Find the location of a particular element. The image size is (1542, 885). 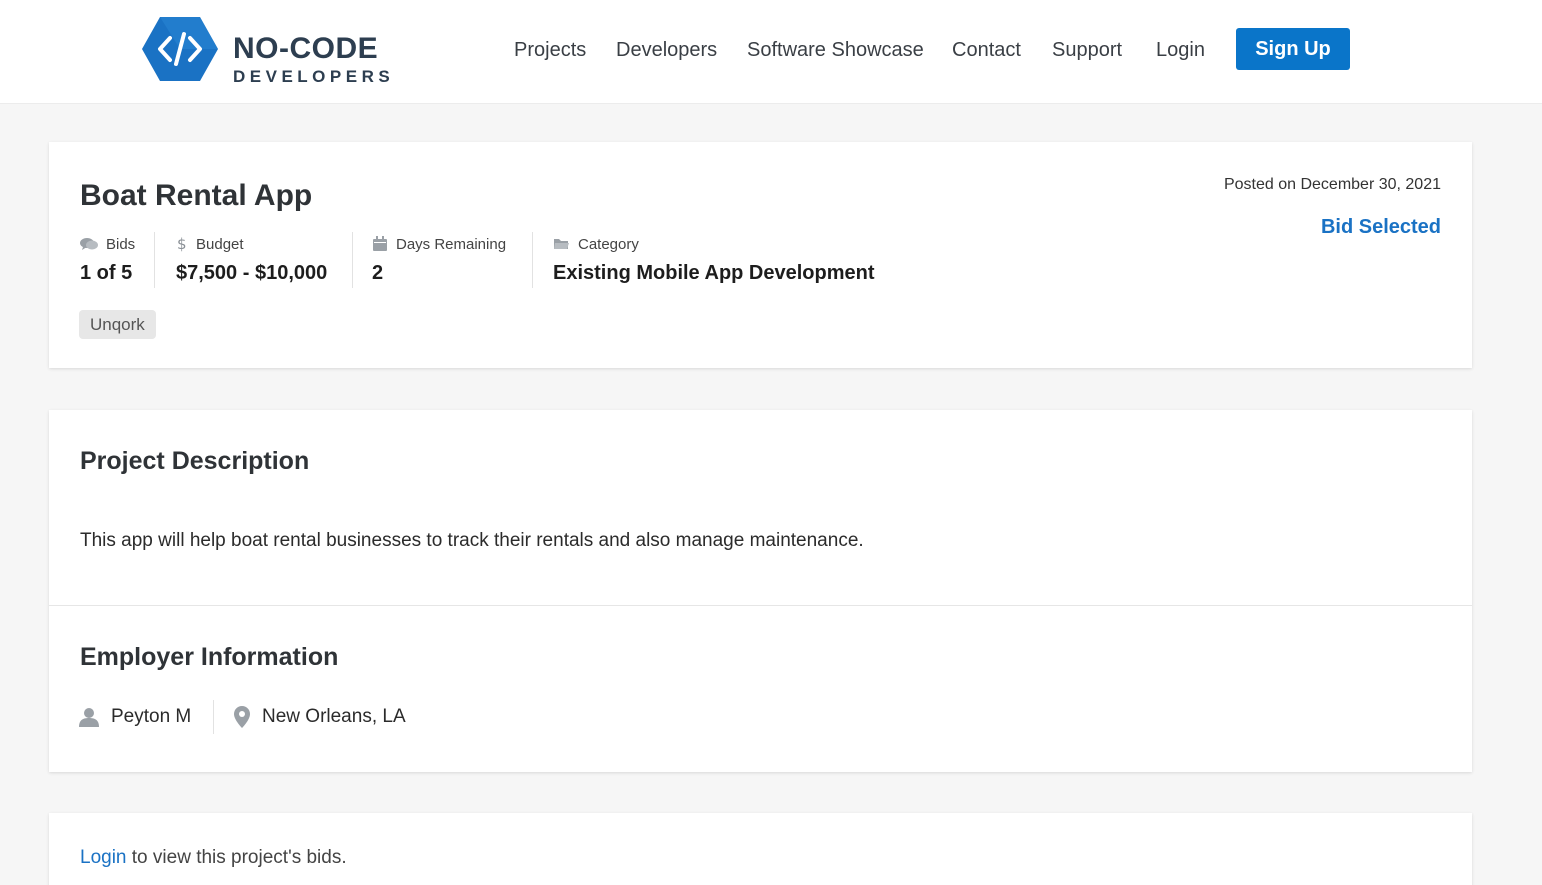

bids-login-notice: Login to view this project's bids. is located at coordinates (213, 858).